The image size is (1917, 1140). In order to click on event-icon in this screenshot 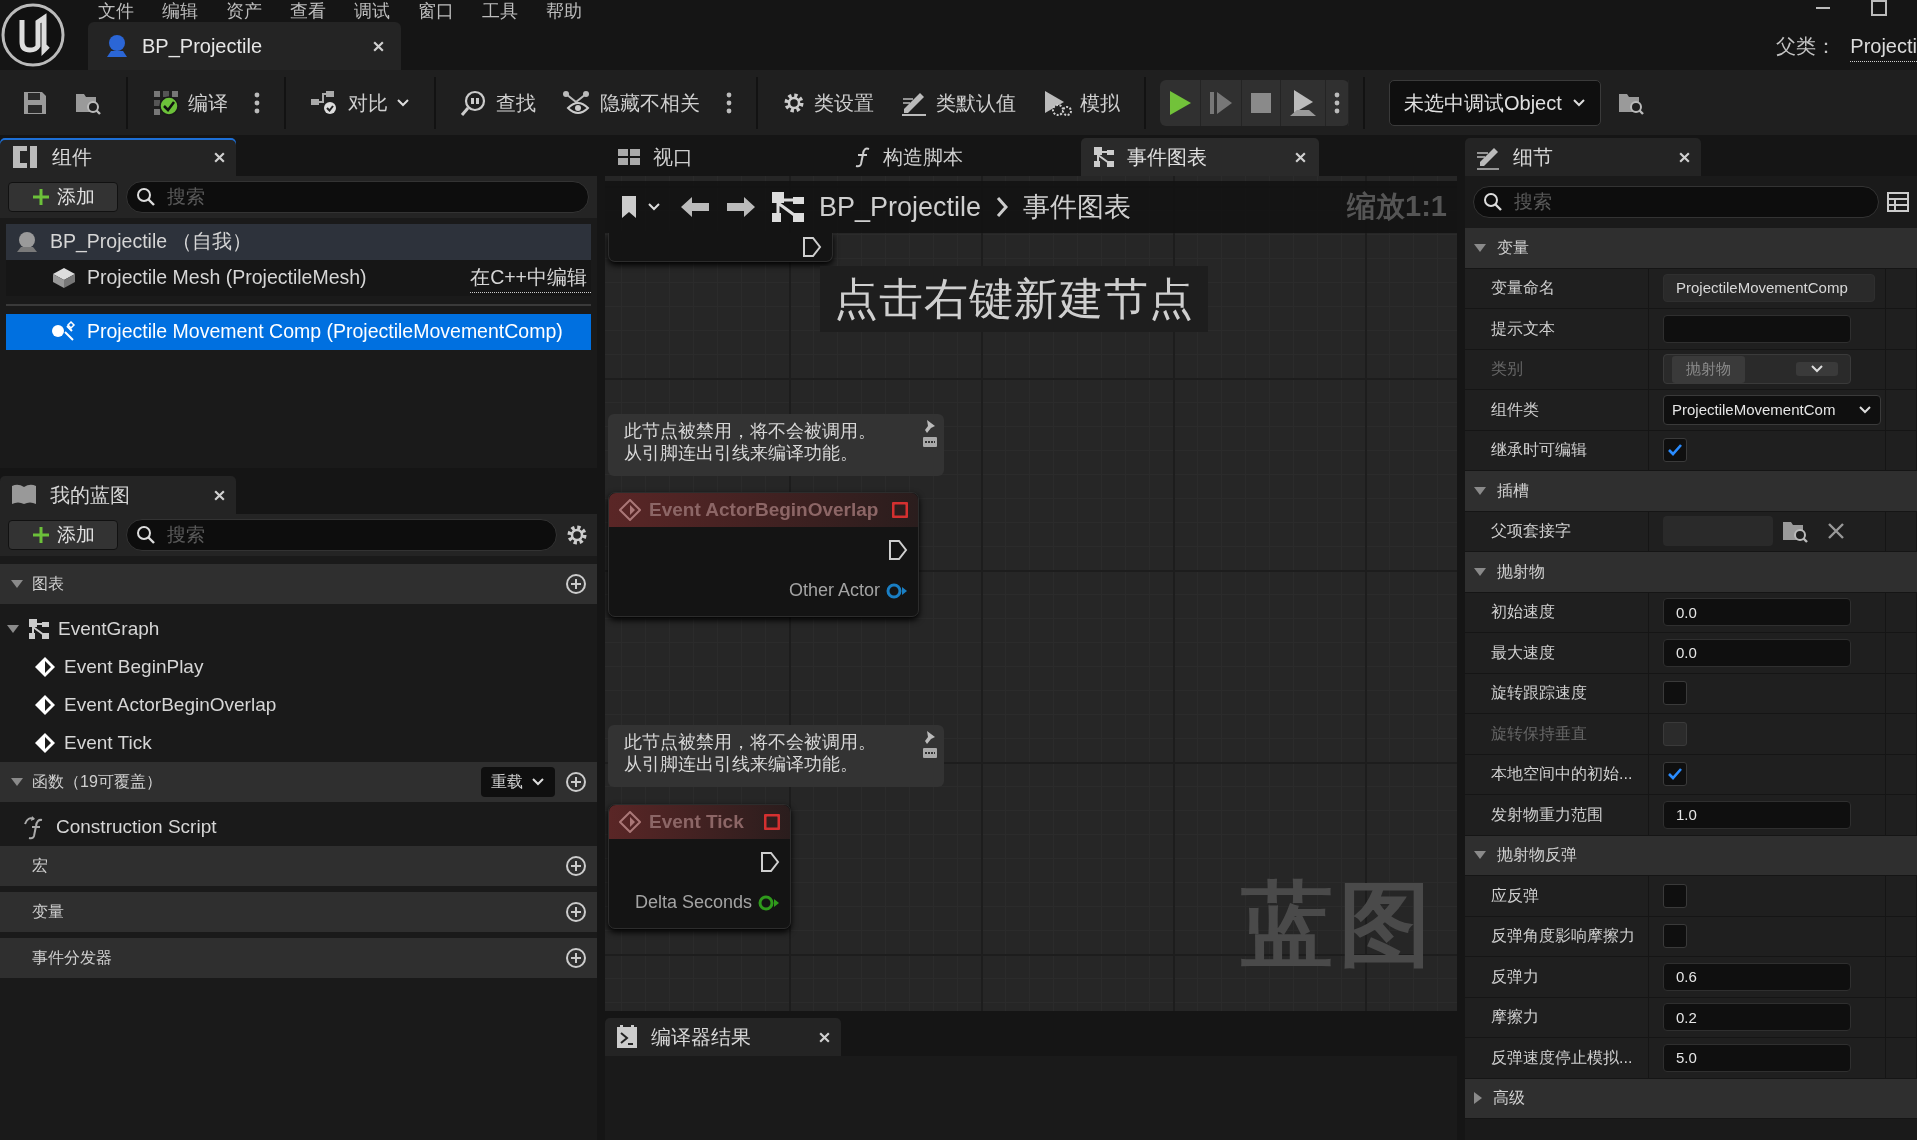, I will do `click(630, 822)`.